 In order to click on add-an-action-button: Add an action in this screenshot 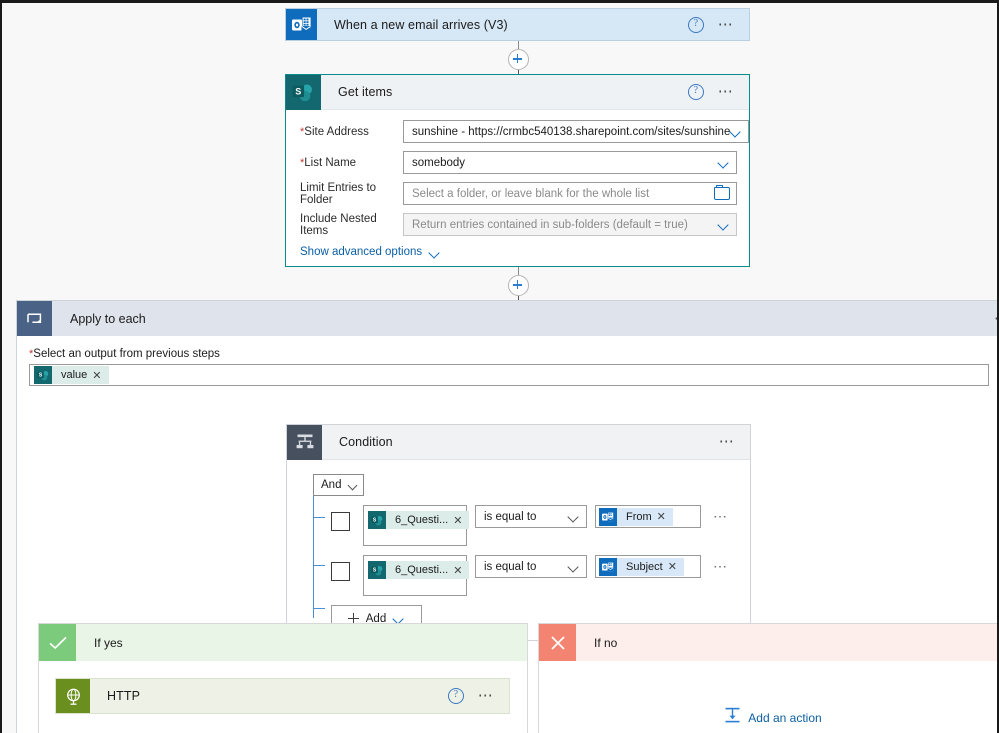, I will do `click(768, 718)`.